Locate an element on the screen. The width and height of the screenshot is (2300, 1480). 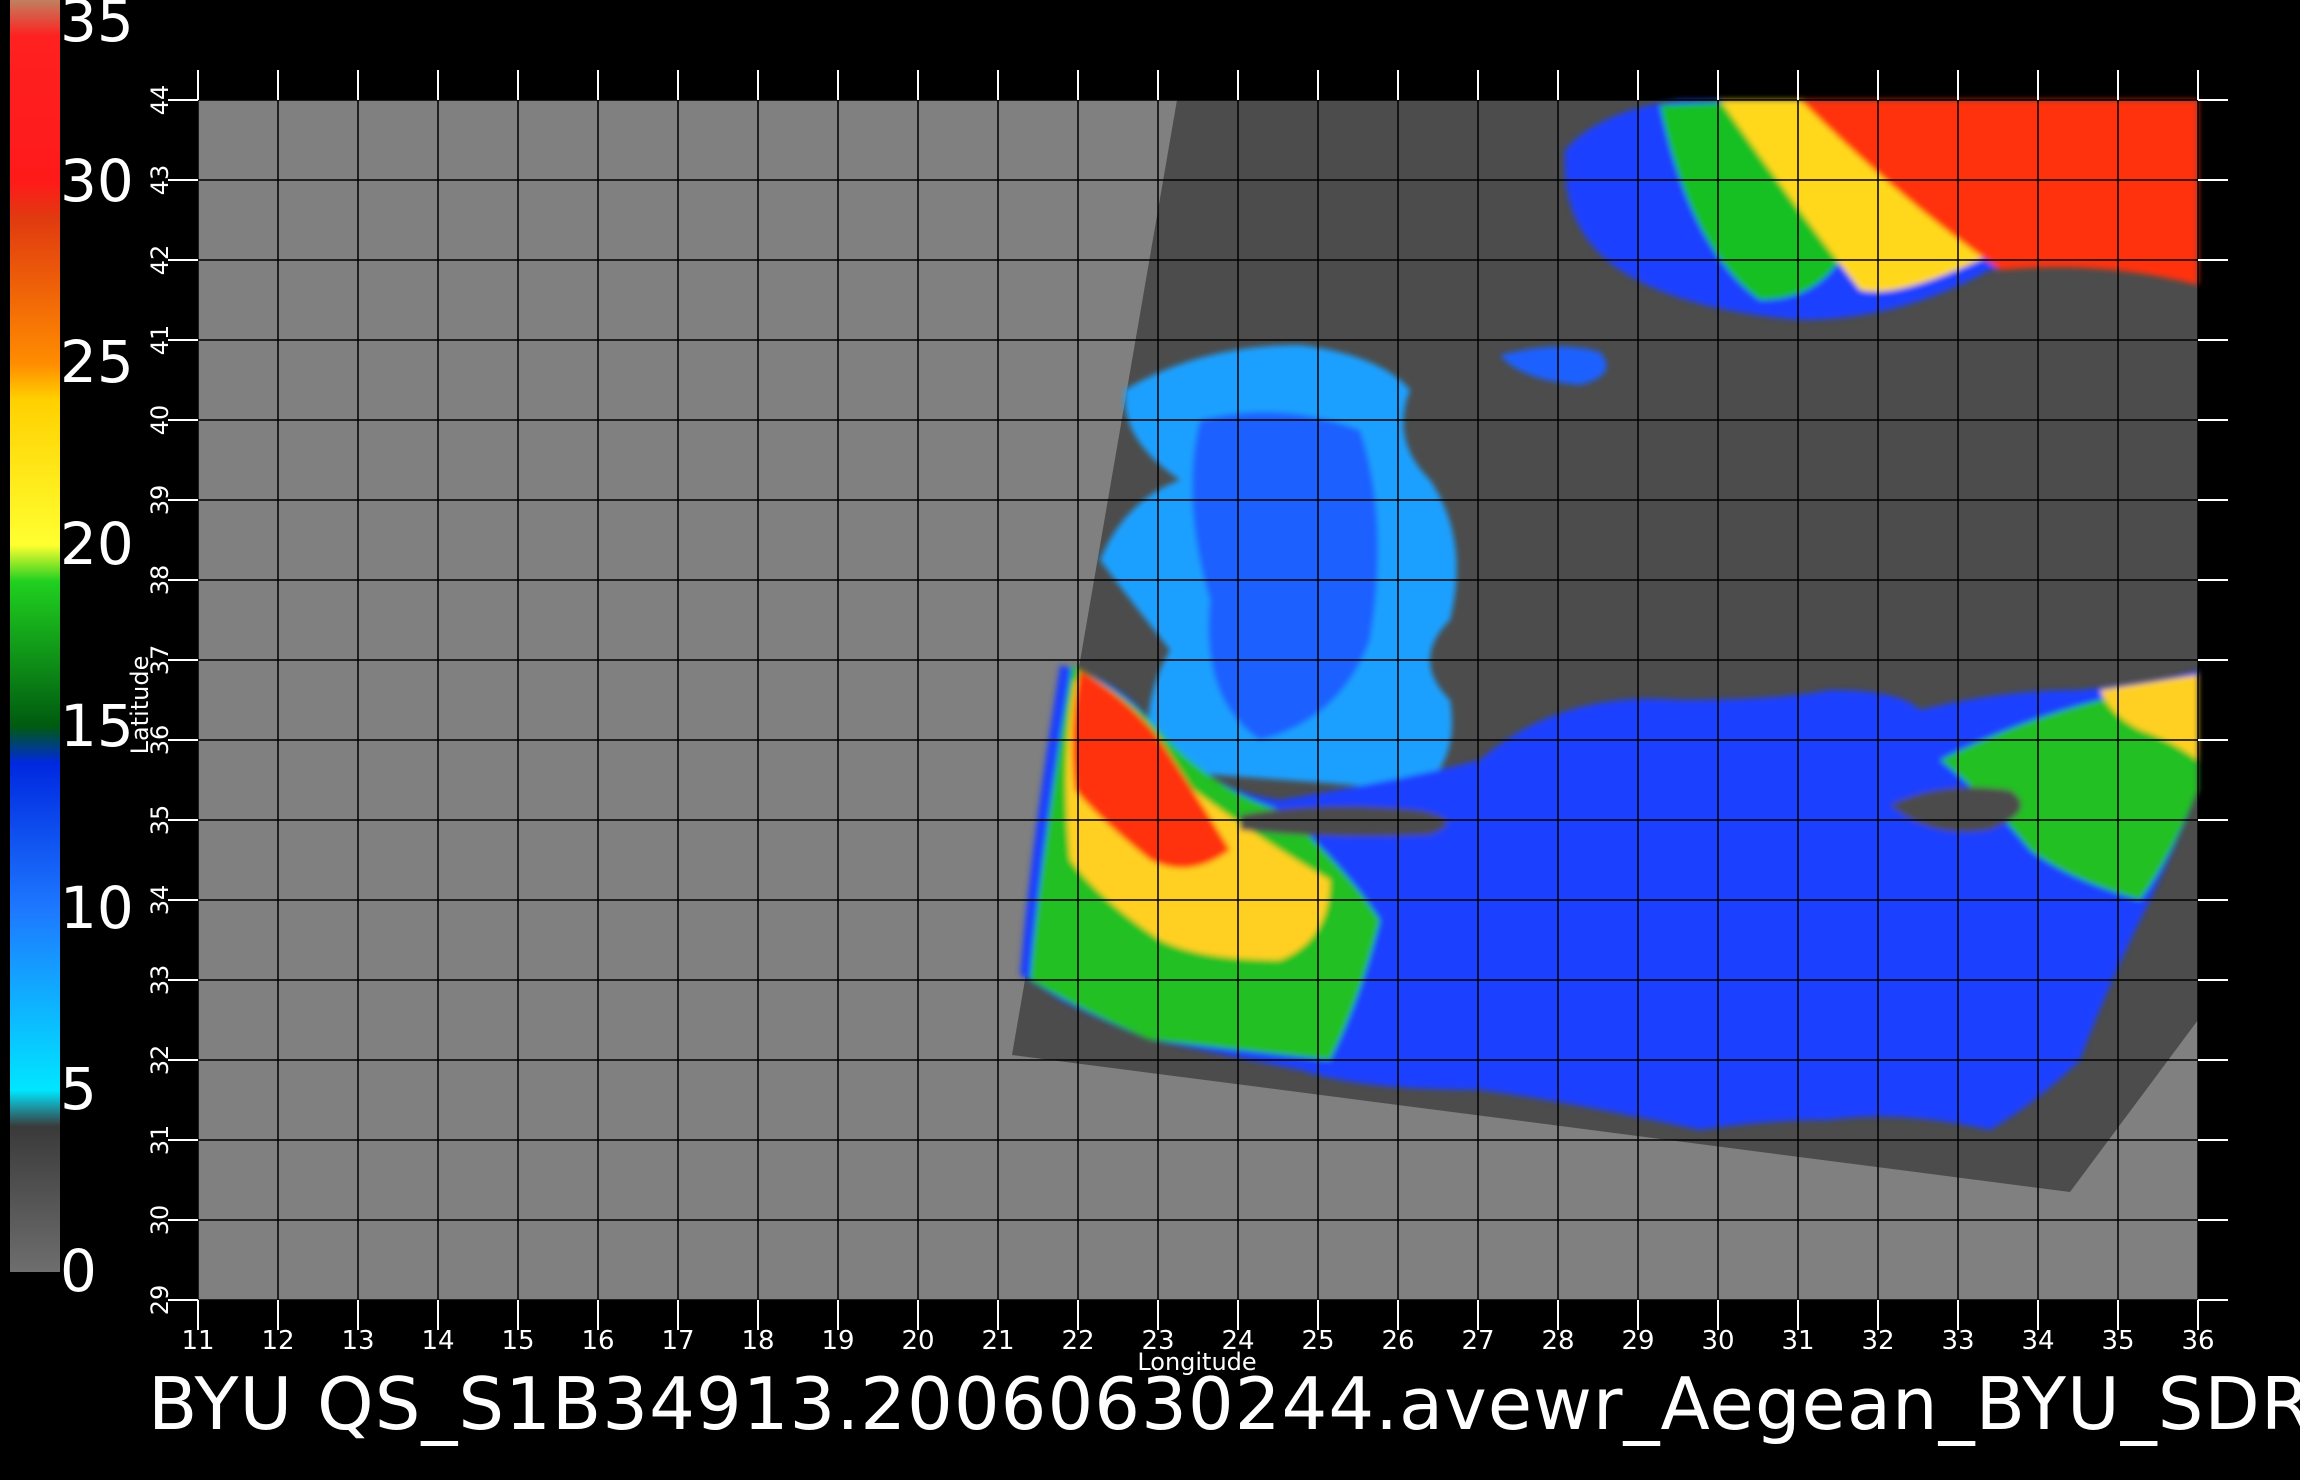
colorbar-label: 30 is located at coordinates (97, 180).